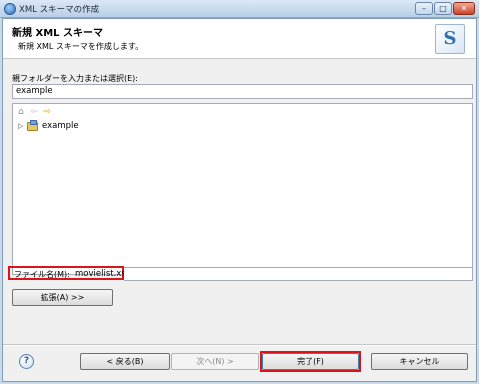  What do you see at coordinates (239, 345) in the screenshot?
I see `button-separator` at bounding box center [239, 345].